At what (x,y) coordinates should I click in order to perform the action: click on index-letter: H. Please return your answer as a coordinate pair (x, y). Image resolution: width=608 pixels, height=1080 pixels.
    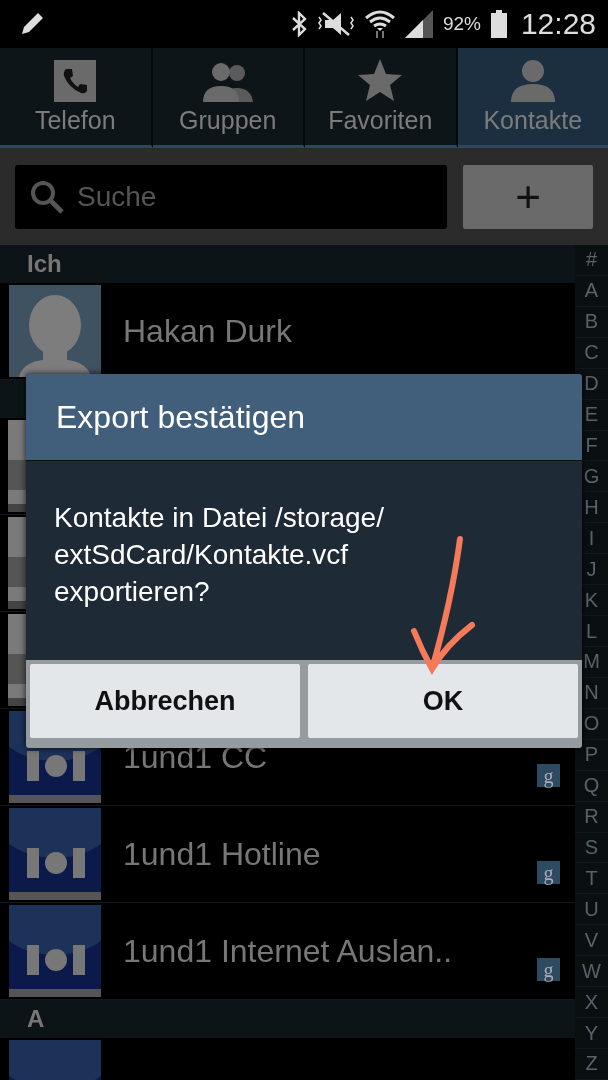
    Looking at the image, I should click on (591, 507).